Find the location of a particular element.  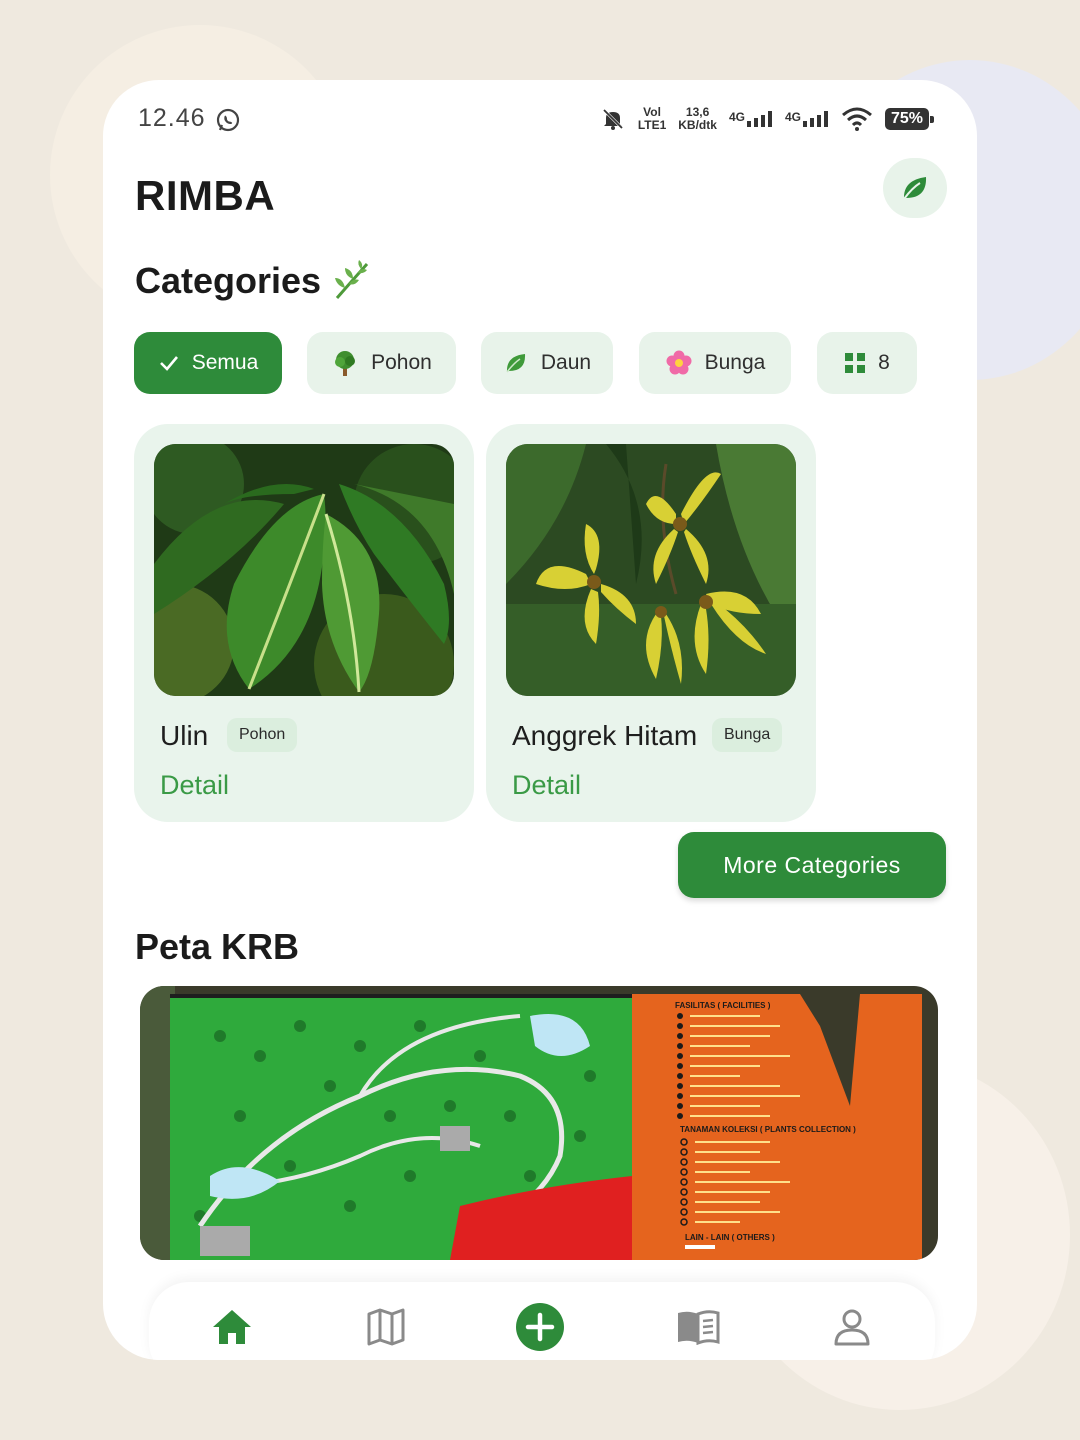

map-section-title: Peta KRB is located at coordinates (217, 946).